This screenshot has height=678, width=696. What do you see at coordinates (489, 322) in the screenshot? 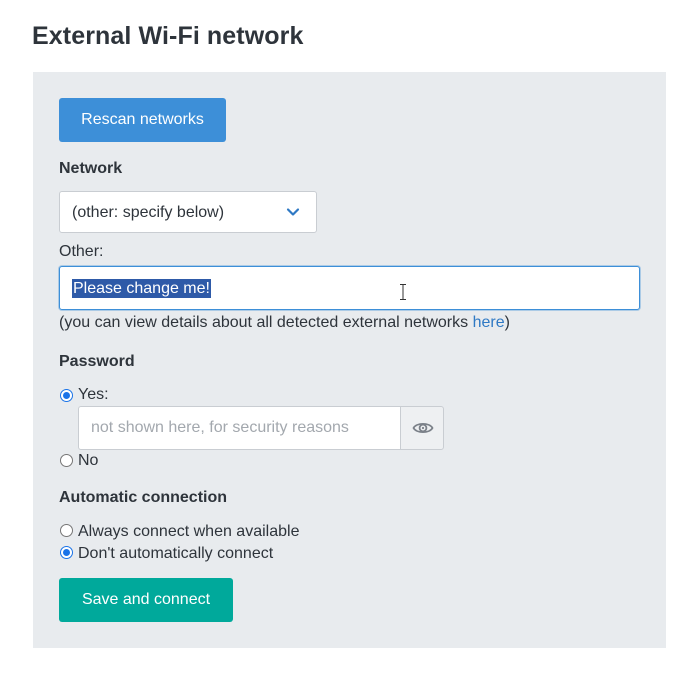
I see `networks-details-link: here` at bounding box center [489, 322].